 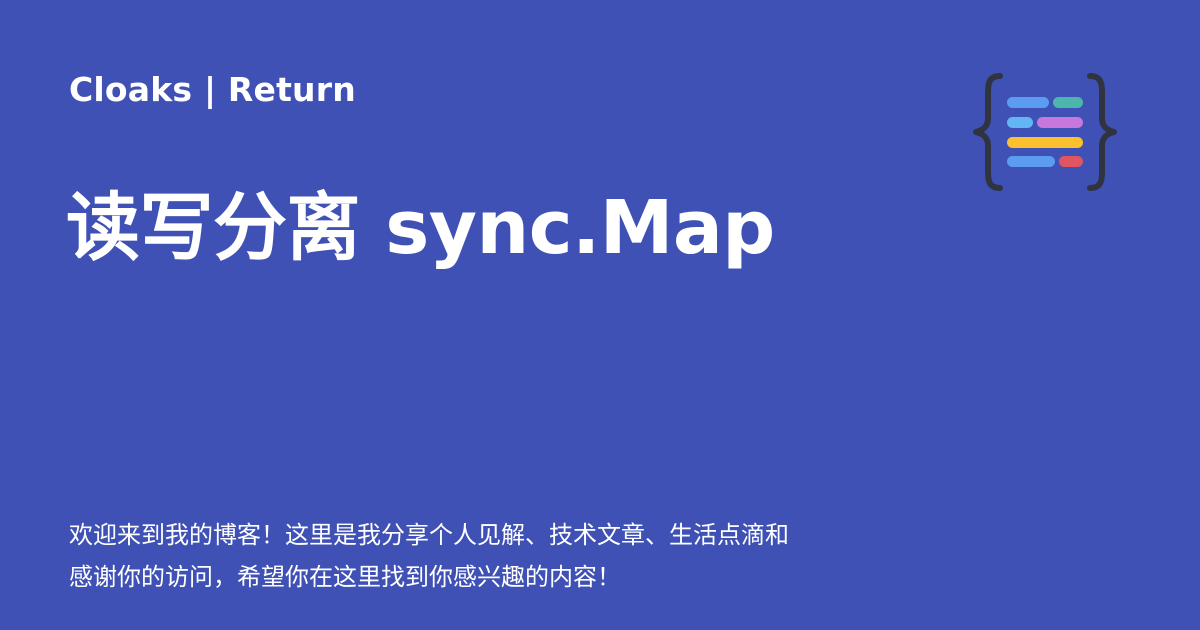 What do you see at coordinates (1045, 132) in the screenshot?
I see `code-braces-icon` at bounding box center [1045, 132].